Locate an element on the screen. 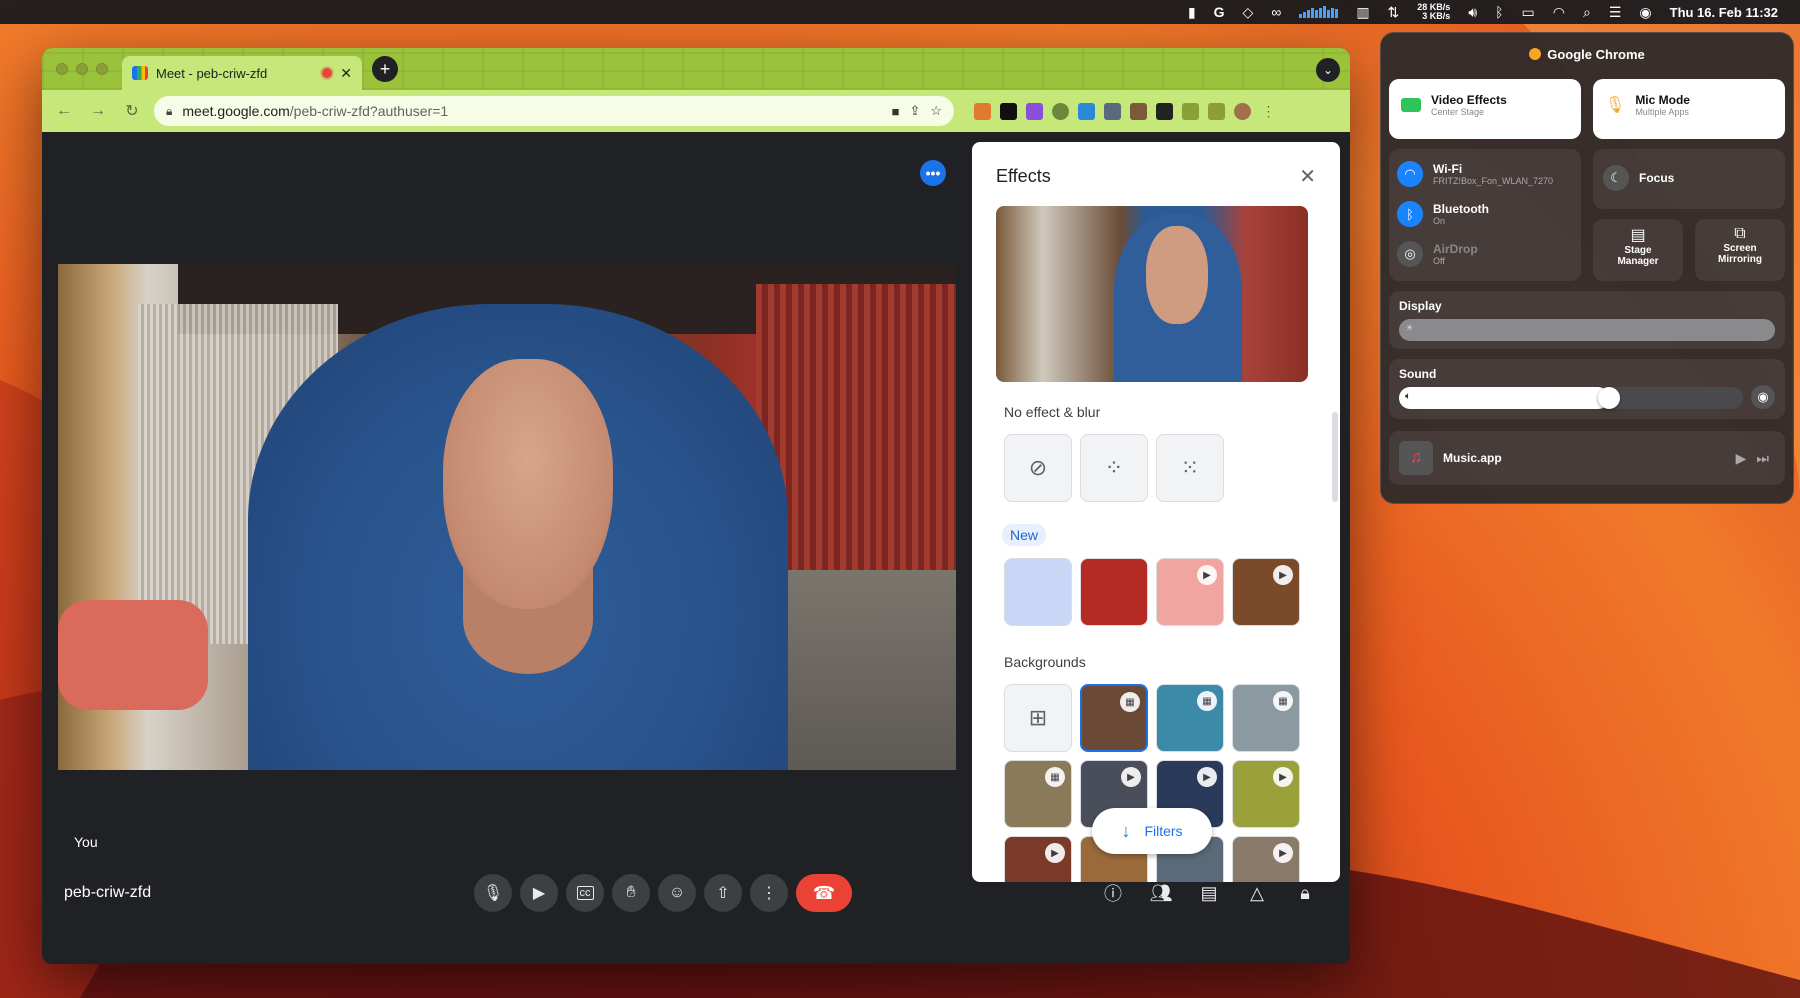 This screenshot has height=998, width=1800. blur-option: ⁙ is located at coordinates (1190, 468).